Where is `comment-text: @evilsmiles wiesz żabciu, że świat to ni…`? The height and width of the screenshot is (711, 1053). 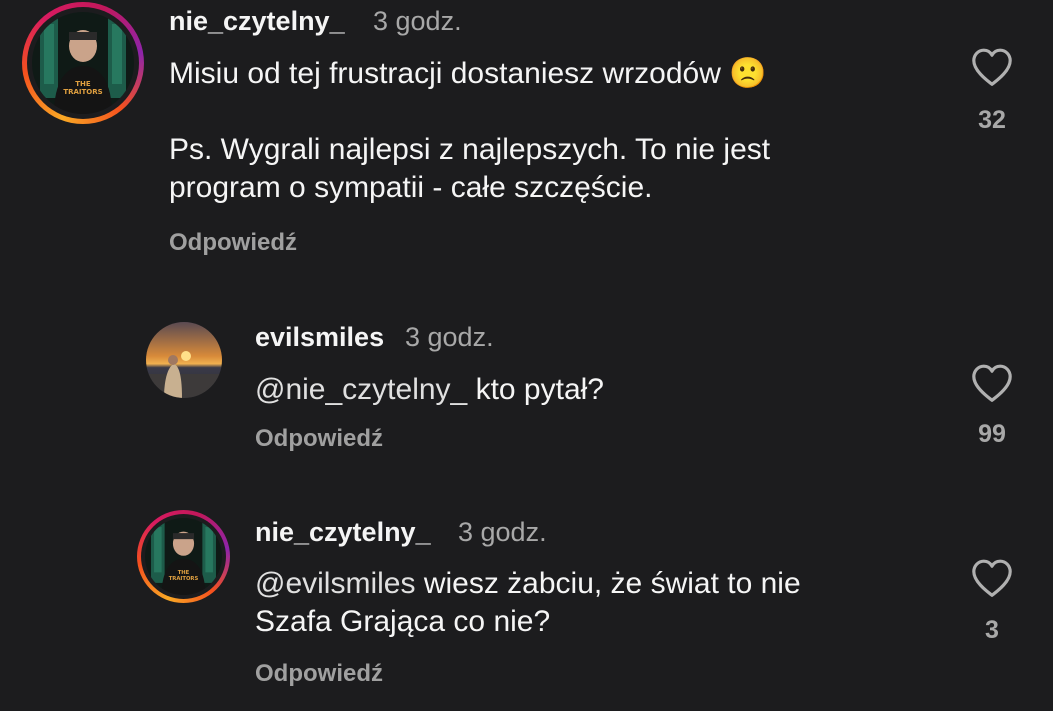 comment-text: @evilsmiles wiesz żabciu, że świat to ni… is located at coordinates (605, 603).